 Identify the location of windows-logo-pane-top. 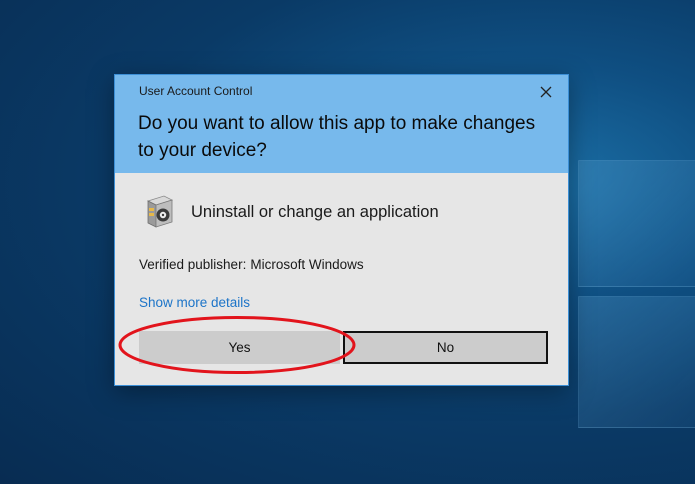
(636, 223).